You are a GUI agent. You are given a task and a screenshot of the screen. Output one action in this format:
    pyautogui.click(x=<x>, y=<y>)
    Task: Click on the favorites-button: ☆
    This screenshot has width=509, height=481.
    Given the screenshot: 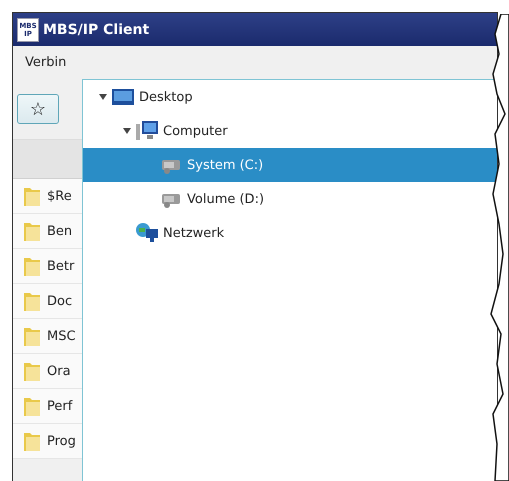 What is the action you would take?
    pyautogui.click(x=38, y=109)
    